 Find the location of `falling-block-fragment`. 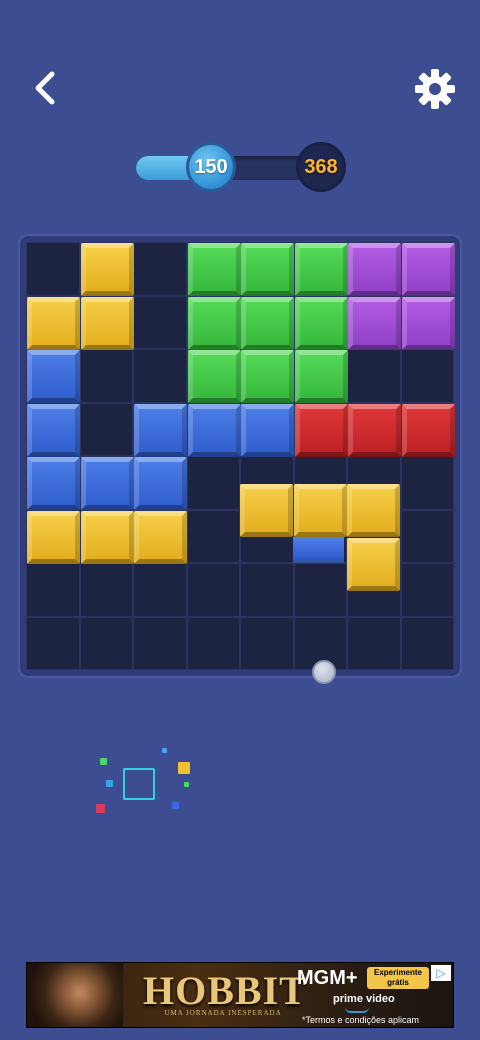

falling-block-fragment is located at coordinates (318, 550).